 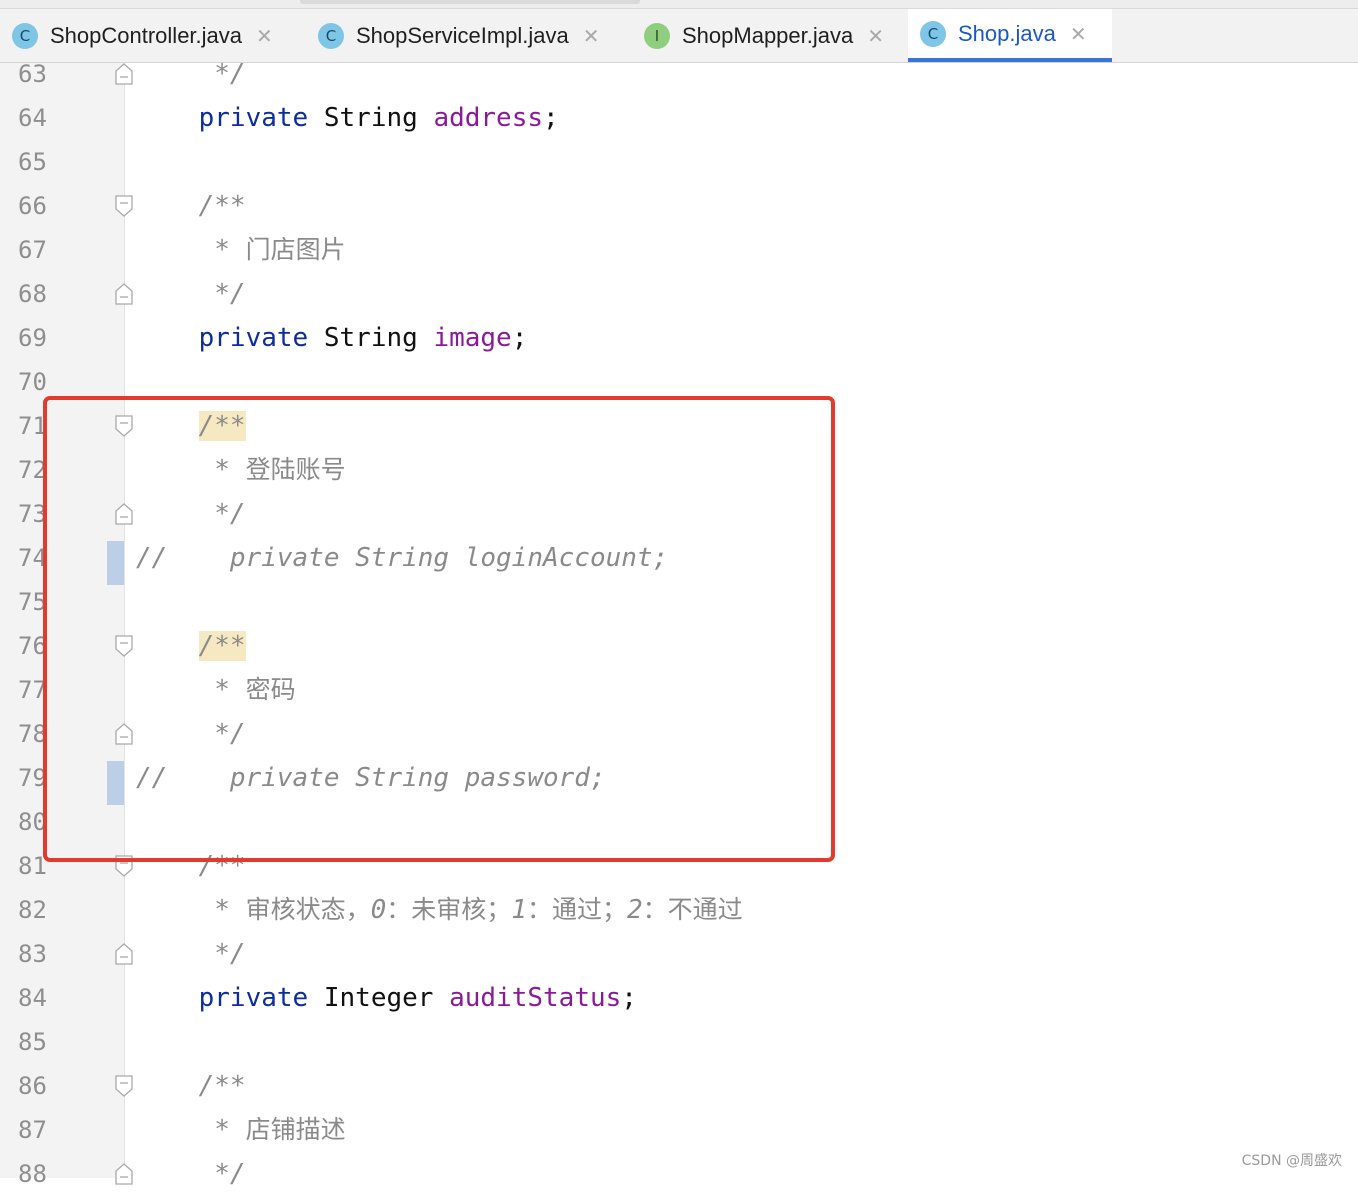 What do you see at coordinates (32, 1086) in the screenshot?
I see `line-number: 86` at bounding box center [32, 1086].